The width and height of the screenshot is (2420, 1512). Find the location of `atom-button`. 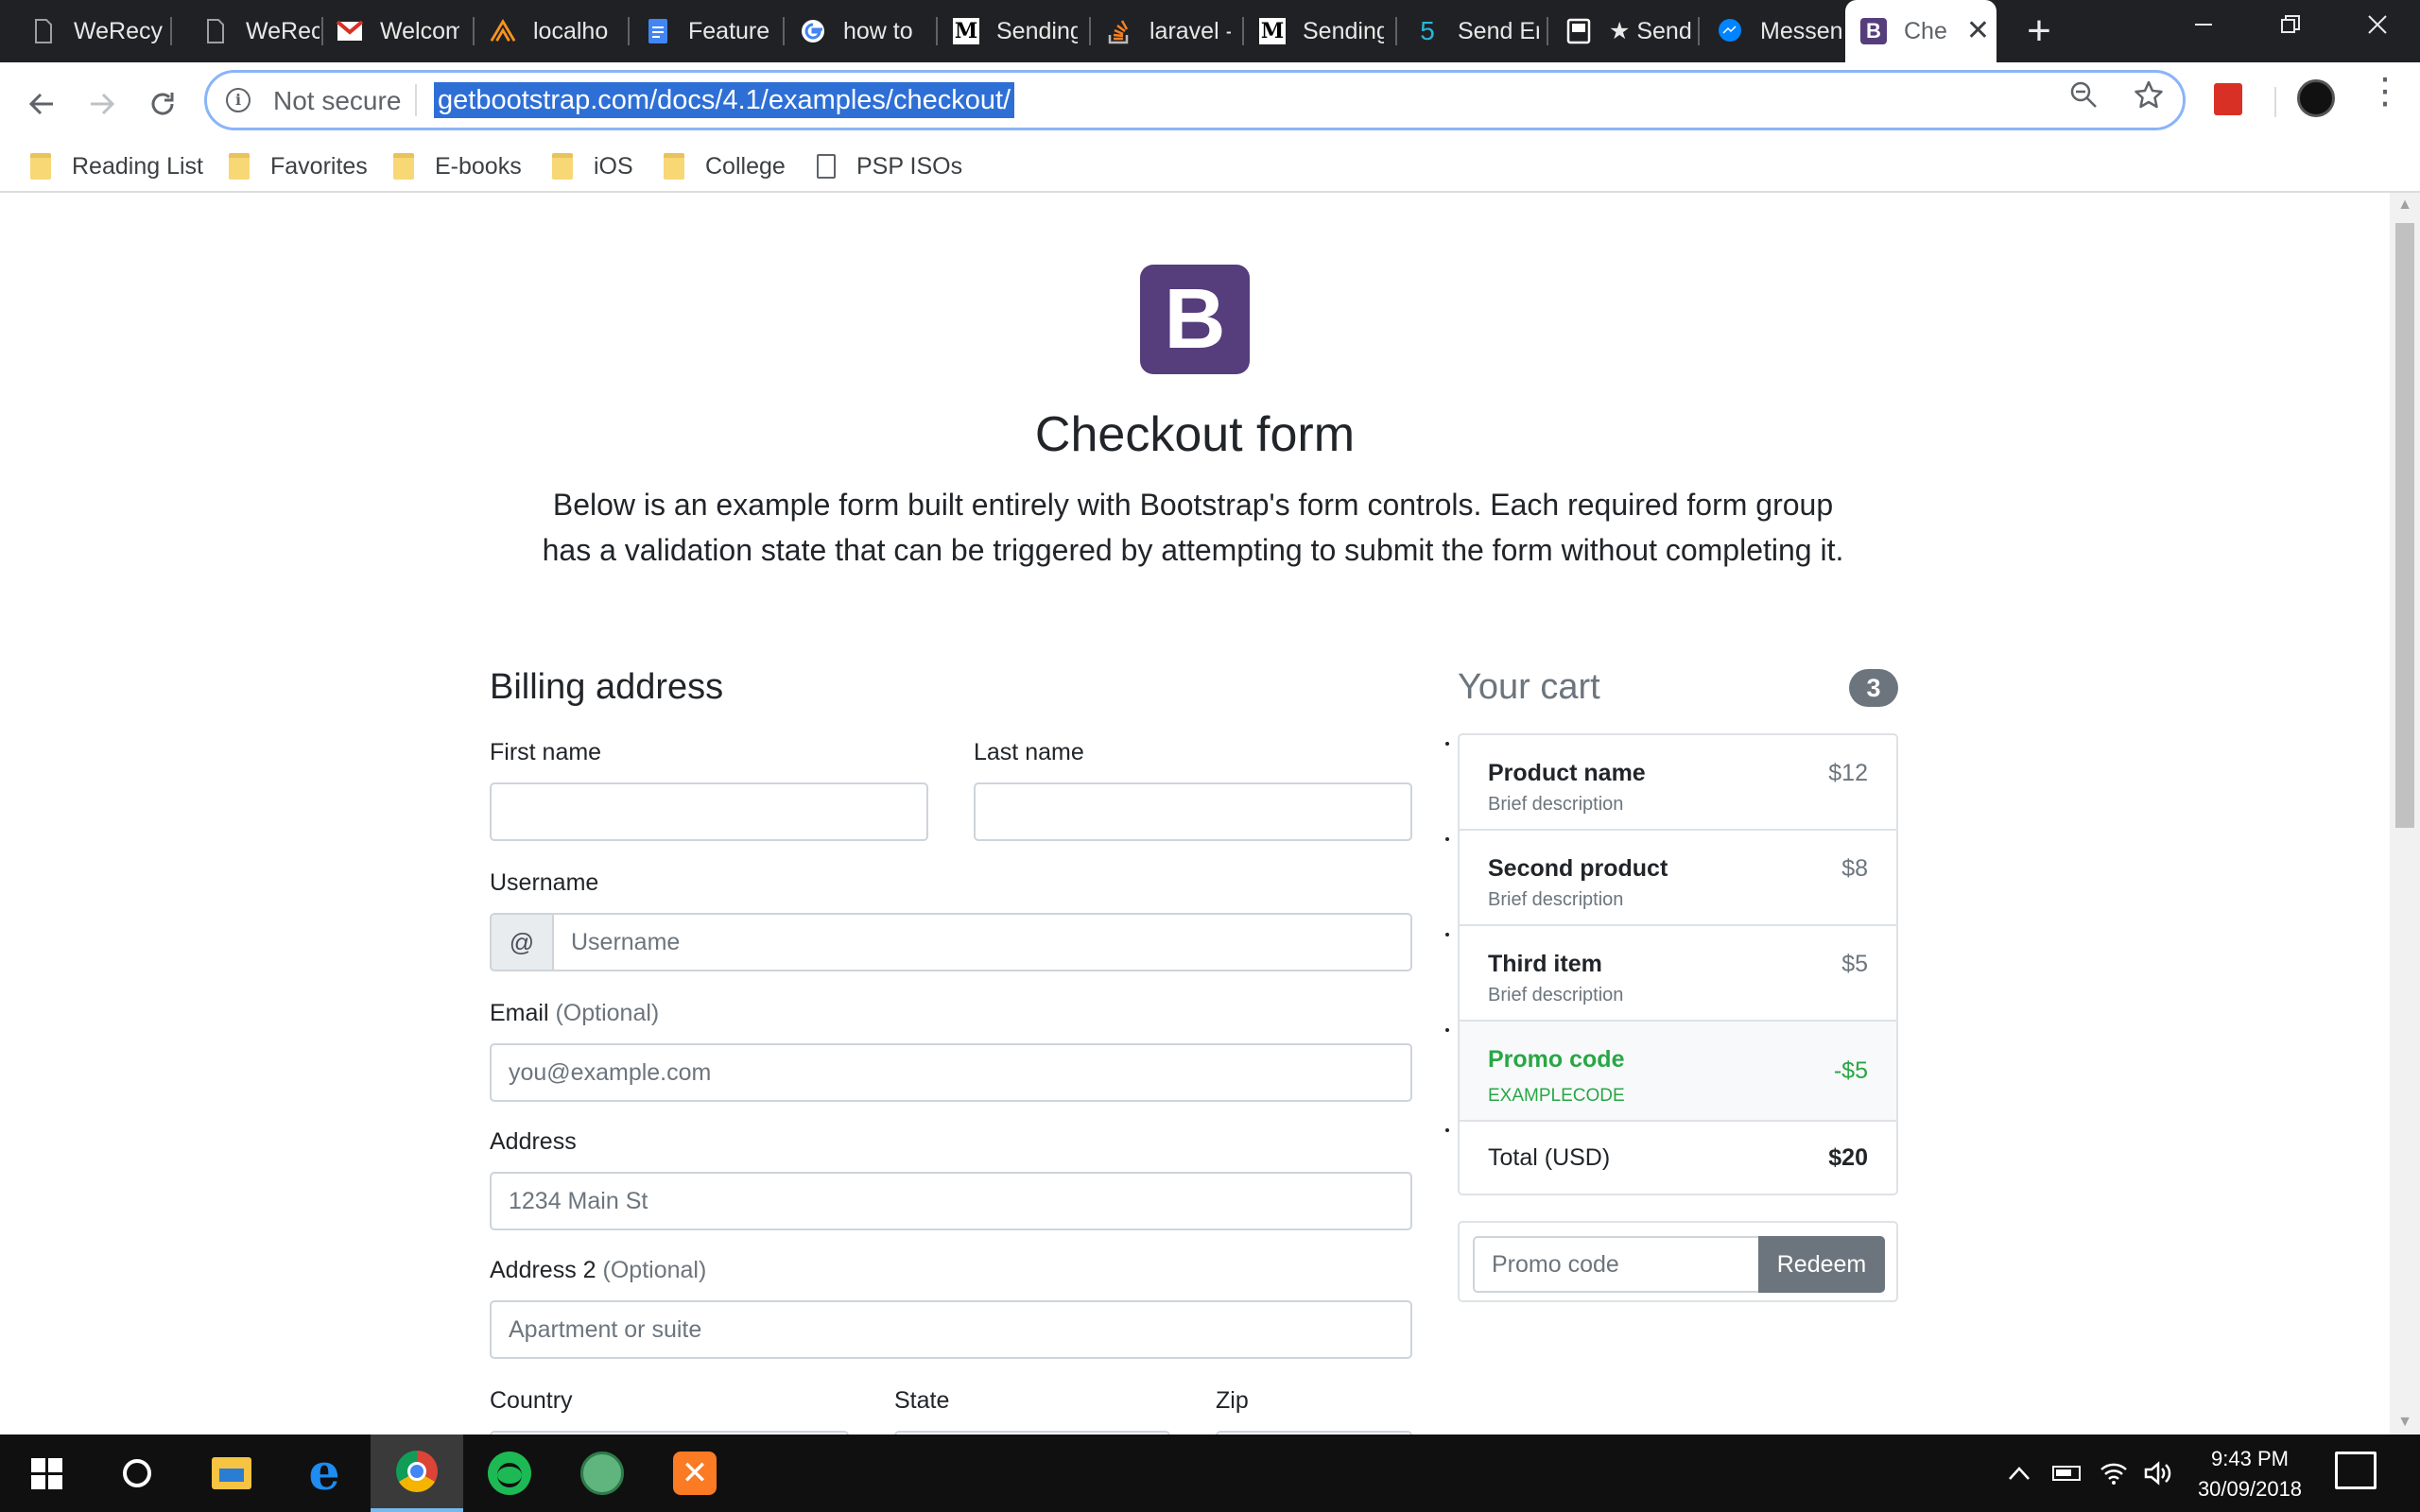

atom-button is located at coordinates (602, 1473).